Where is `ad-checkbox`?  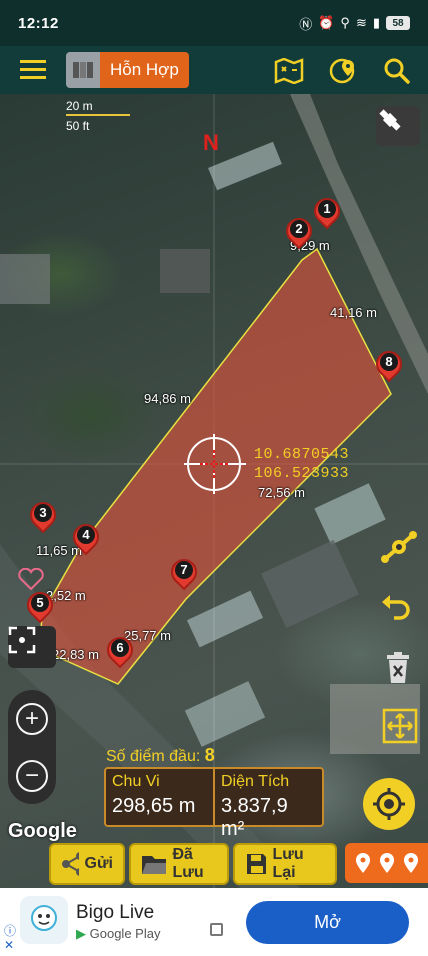 ad-checkbox is located at coordinates (216, 929).